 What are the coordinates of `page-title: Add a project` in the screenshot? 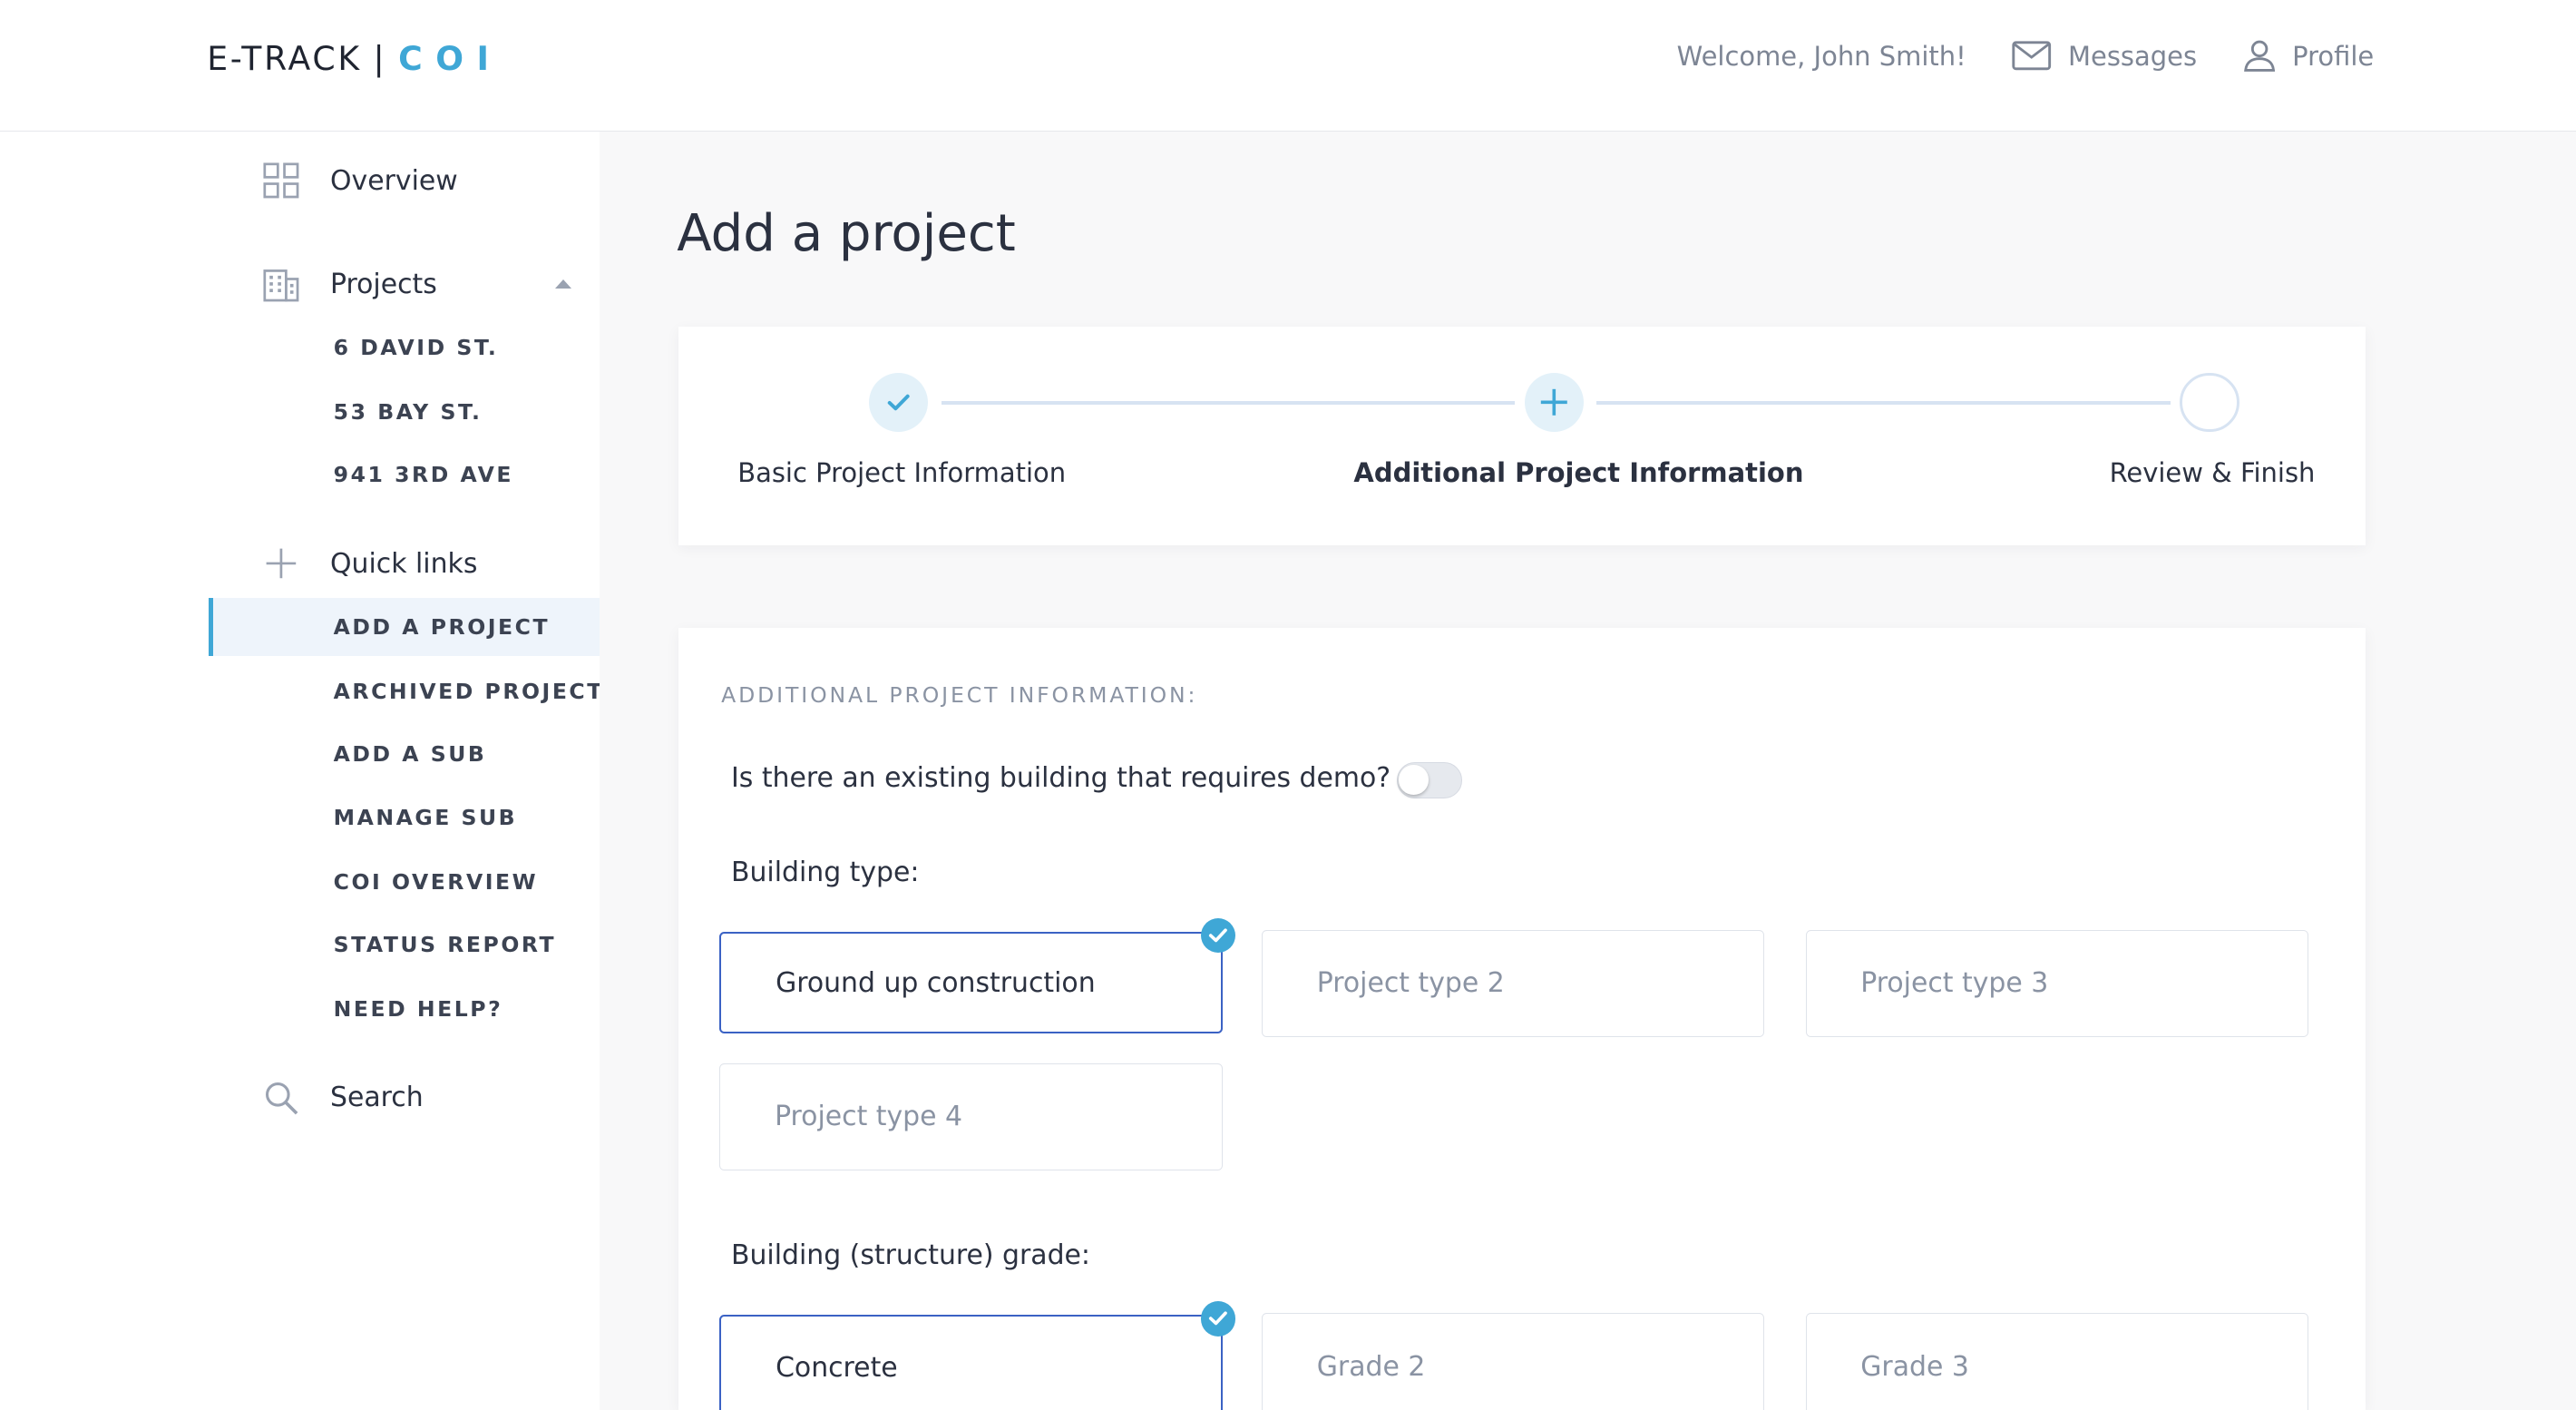 It's located at (846, 233).